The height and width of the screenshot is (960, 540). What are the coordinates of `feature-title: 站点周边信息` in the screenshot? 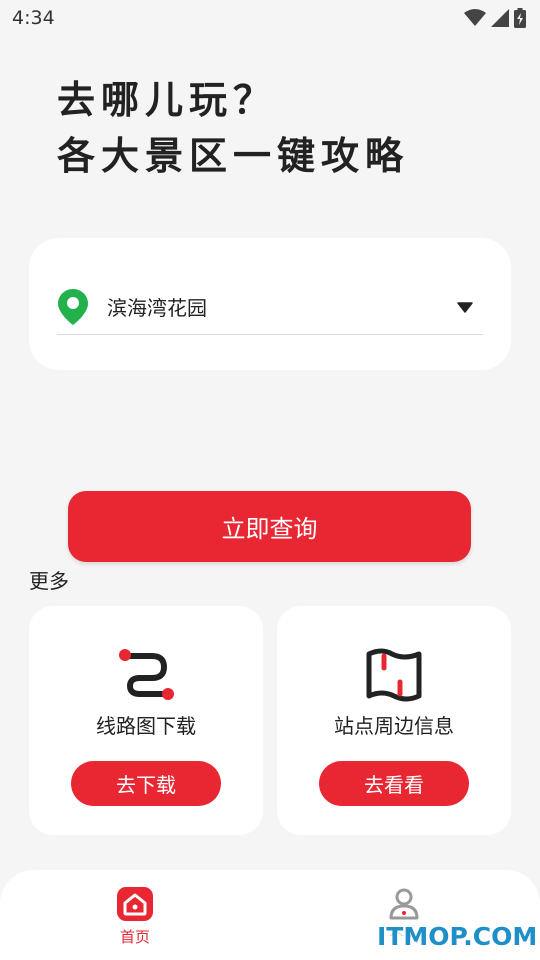 It's located at (394, 726).